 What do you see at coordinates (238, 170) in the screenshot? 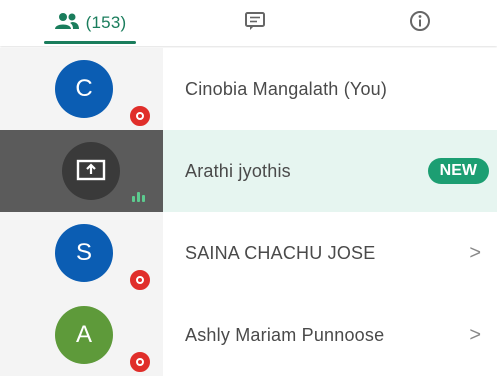
I see `participant-name: Arathi jyothis` at bounding box center [238, 170].